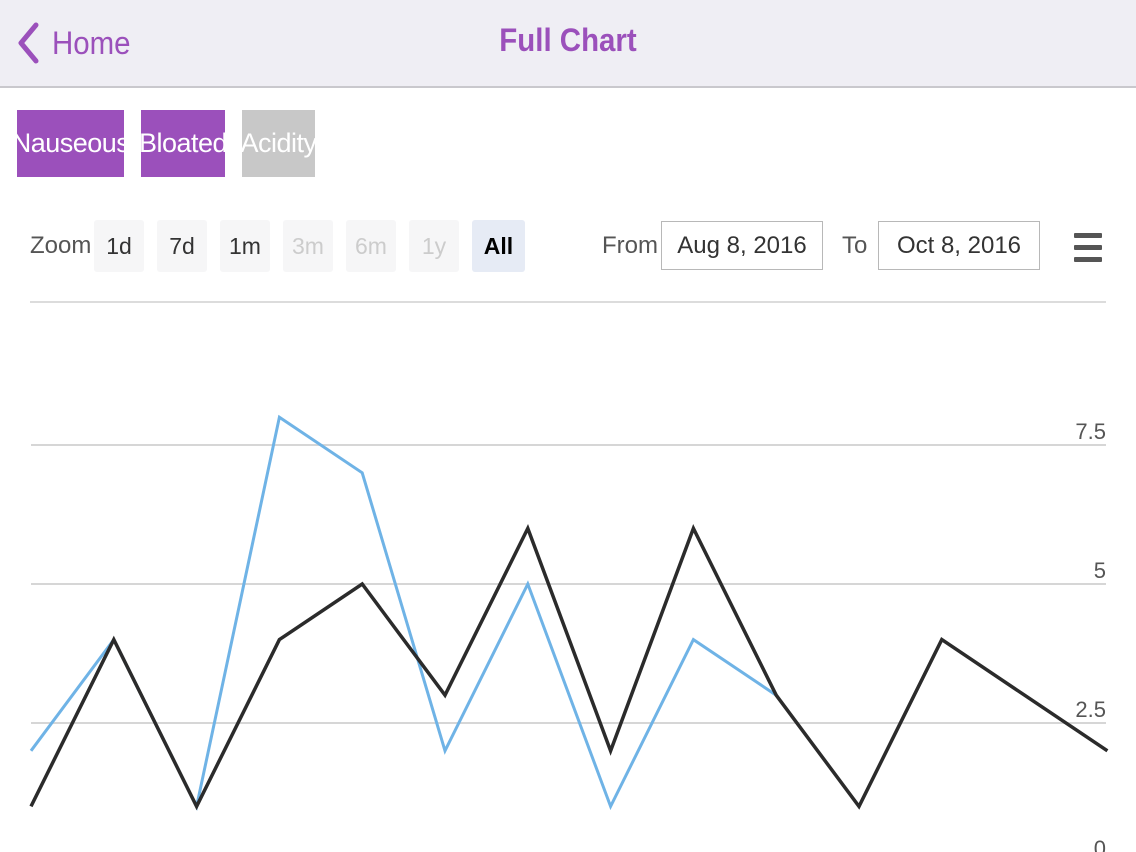  What do you see at coordinates (1088, 248) in the screenshot?
I see `hamburger-menu-icon` at bounding box center [1088, 248].